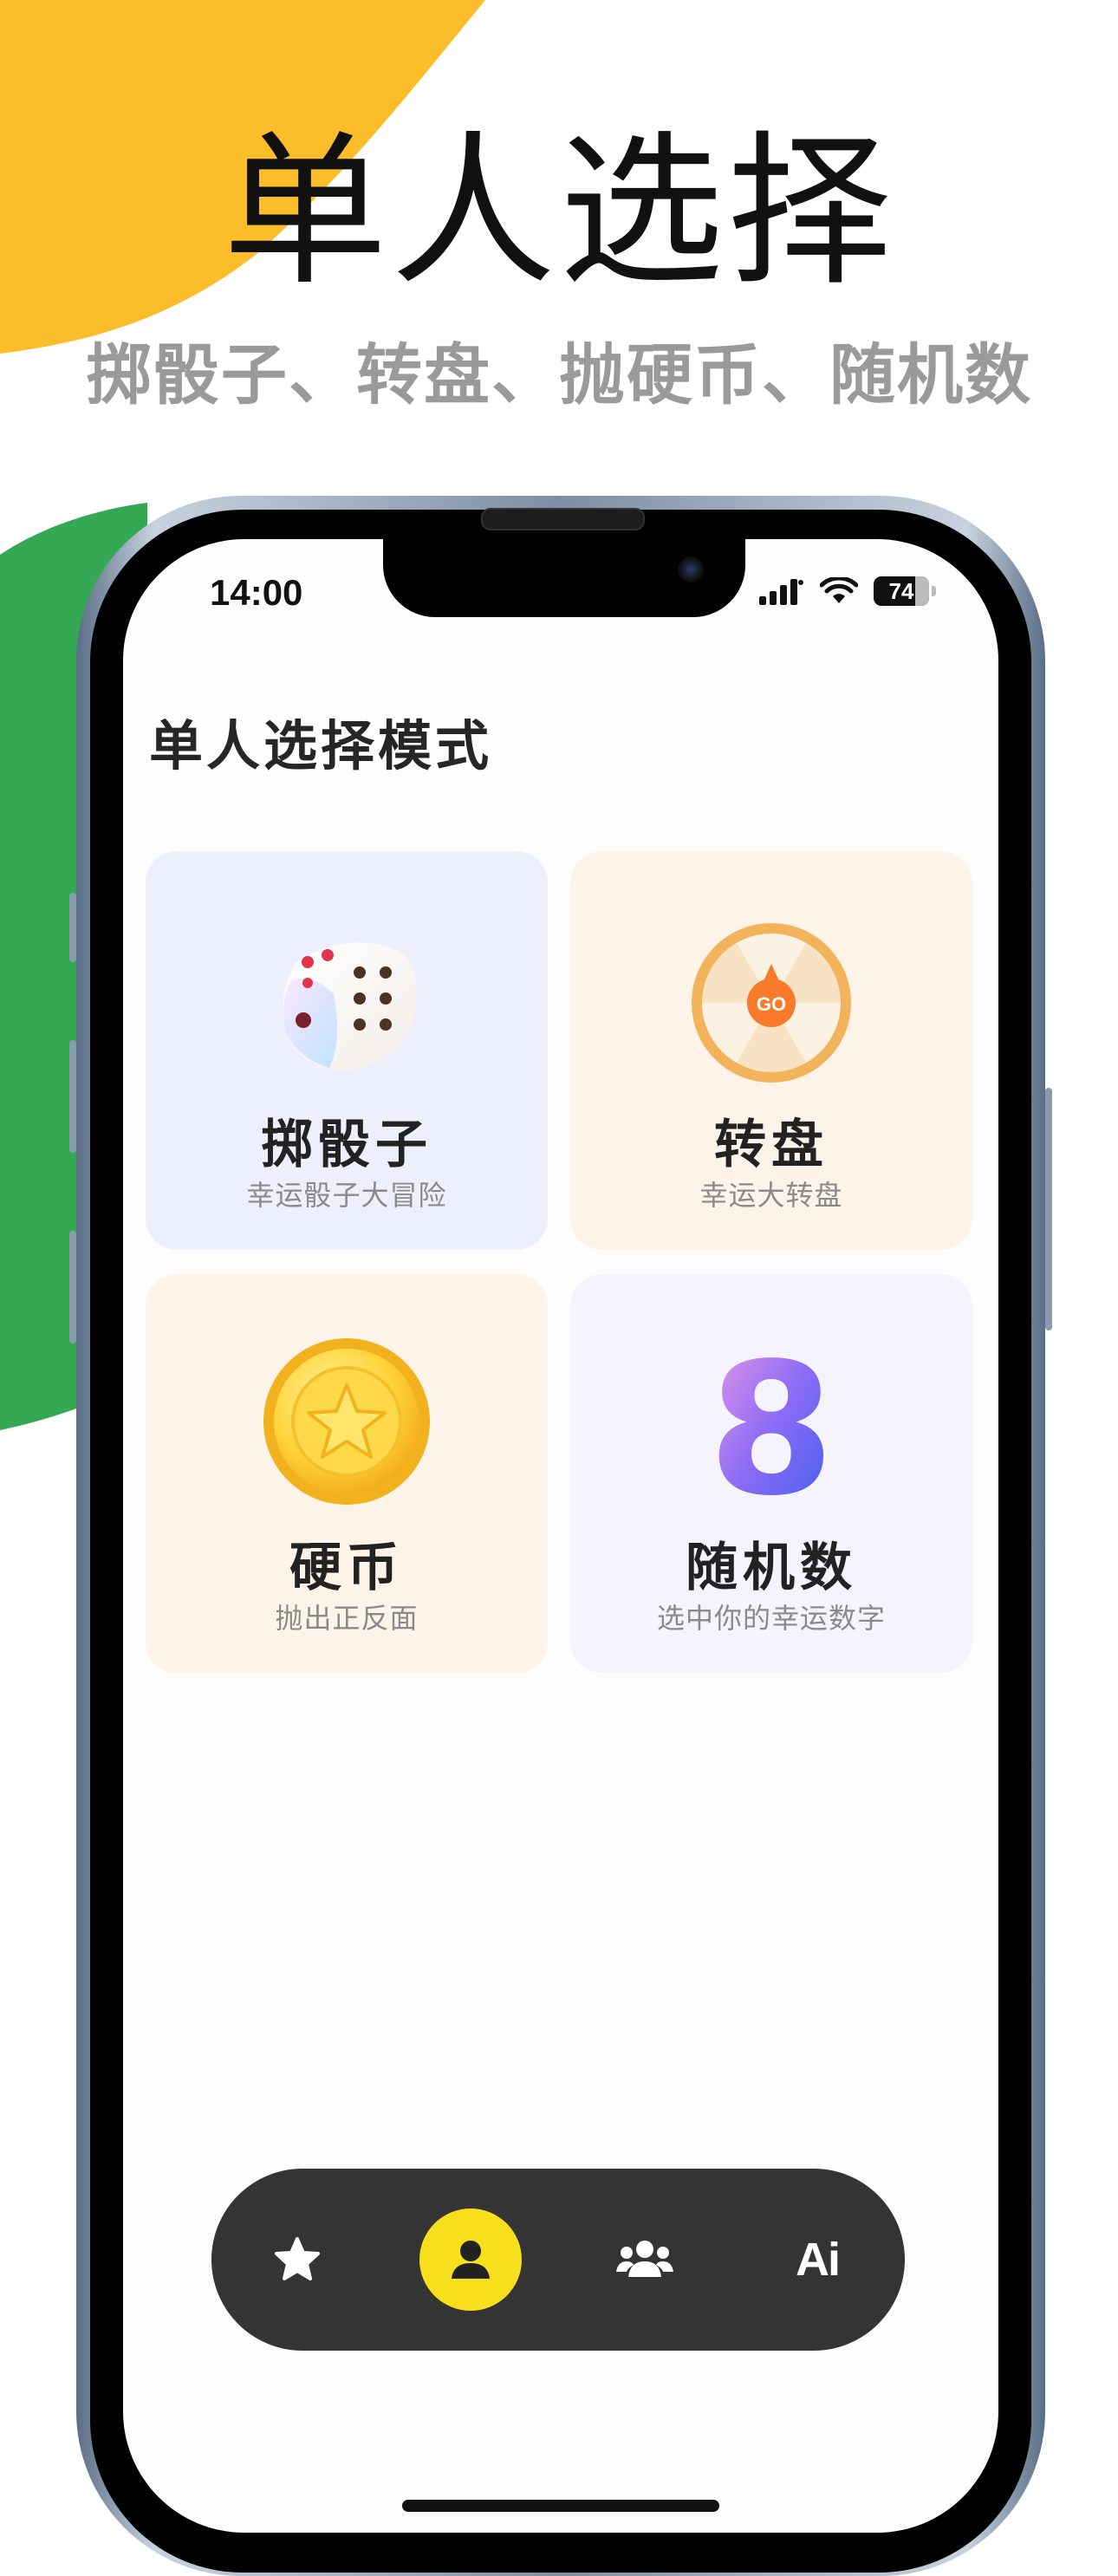 This screenshot has width=1118, height=2576. I want to click on promo-title: 单人选择, so click(558, 212).